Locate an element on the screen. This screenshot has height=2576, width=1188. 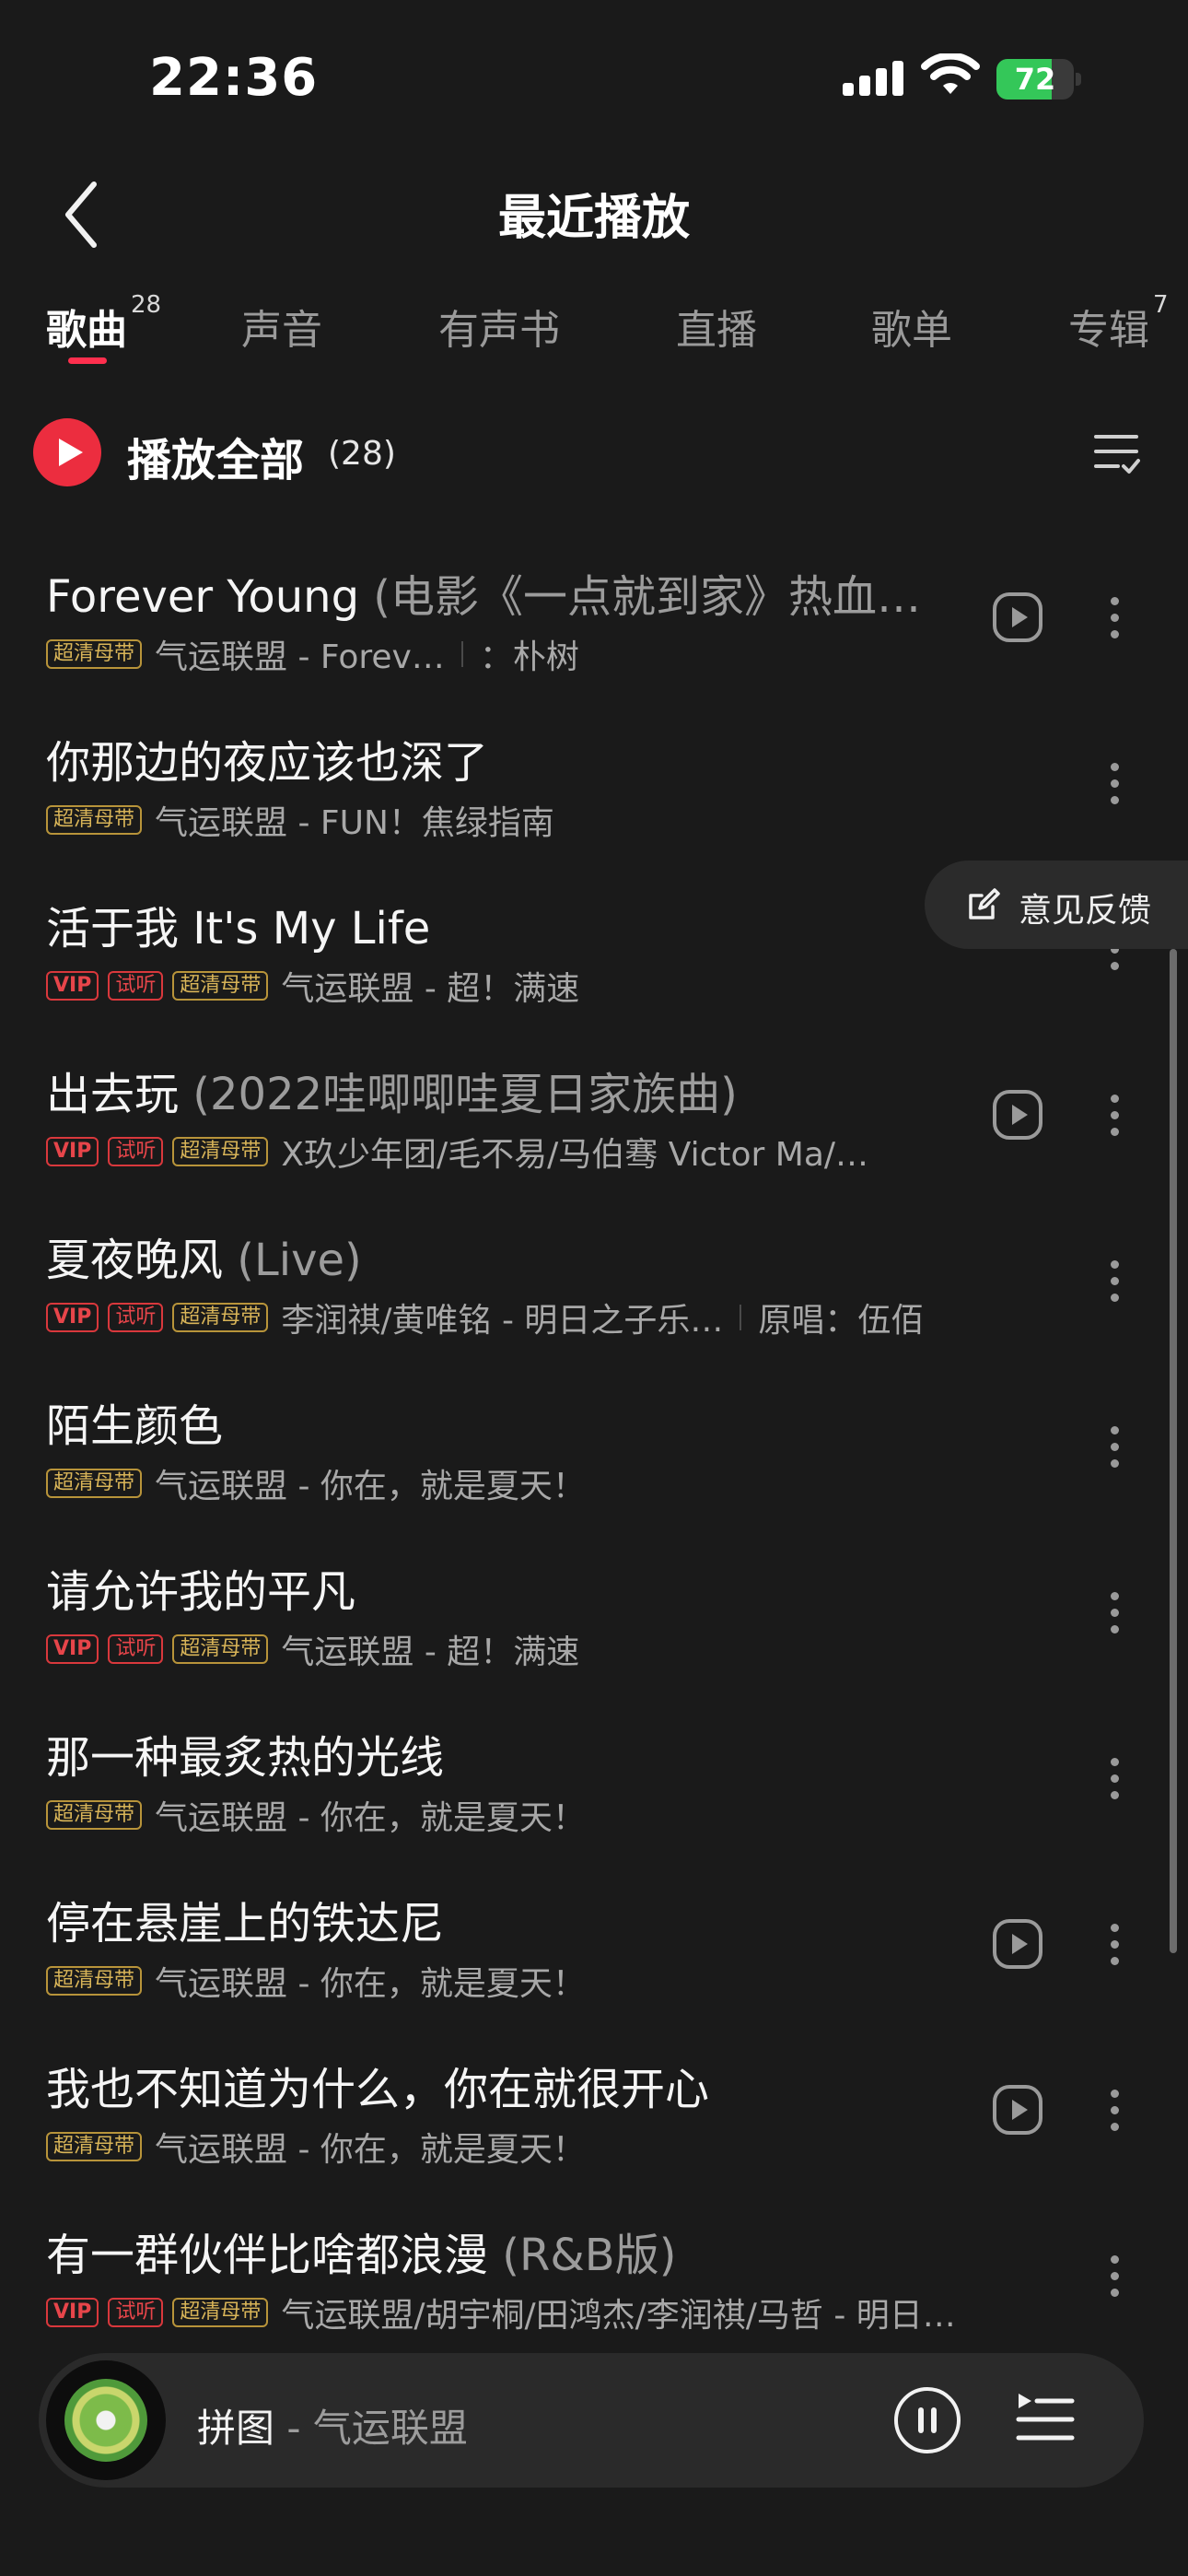
play-all-count: (28) is located at coordinates (362, 454).